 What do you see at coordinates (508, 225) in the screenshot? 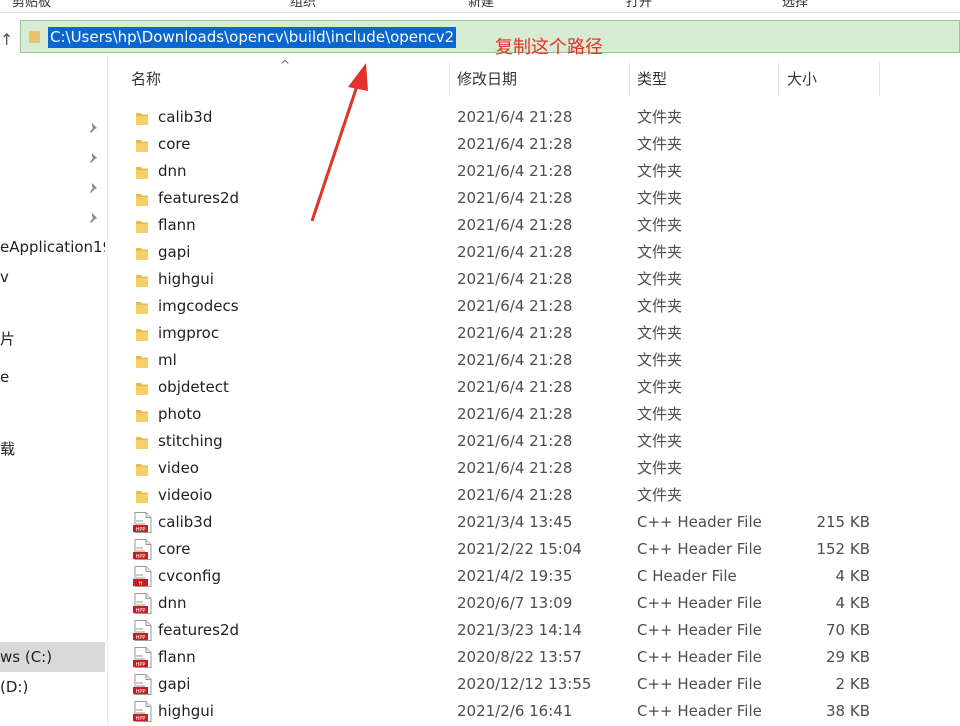
I see `file-row: flann 2021/6/4 21:28 文件夹` at bounding box center [508, 225].